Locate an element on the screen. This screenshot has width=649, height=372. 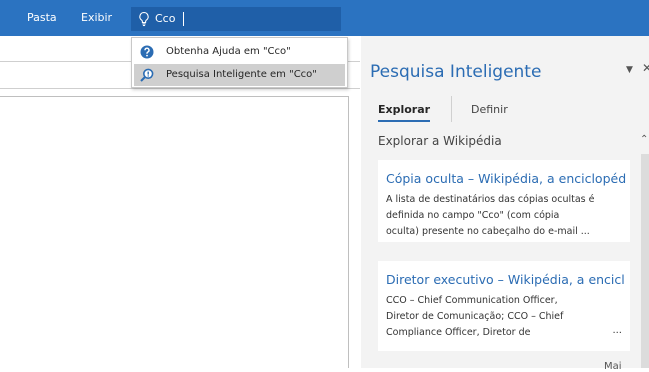
chevron-down-icon: ▼ is located at coordinates (629, 70).